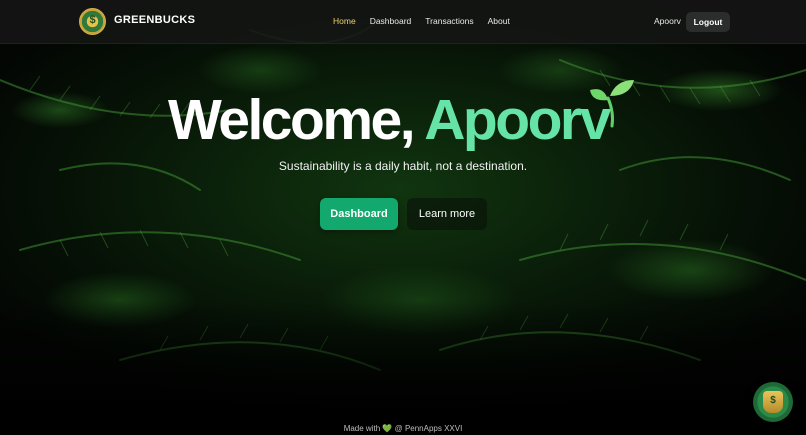 The height and width of the screenshot is (435, 806). I want to click on footer-suffix: @ PennApps XXVI, so click(428, 428).